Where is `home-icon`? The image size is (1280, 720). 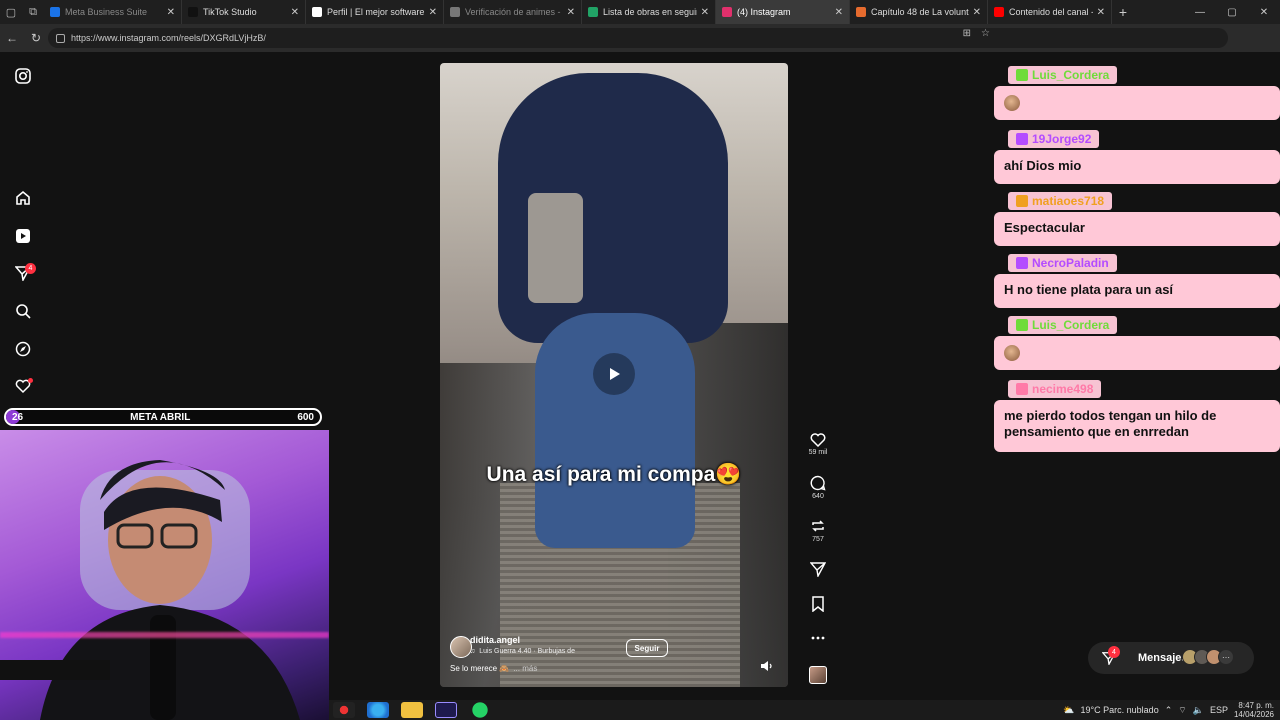
home-icon is located at coordinates (23, 198).